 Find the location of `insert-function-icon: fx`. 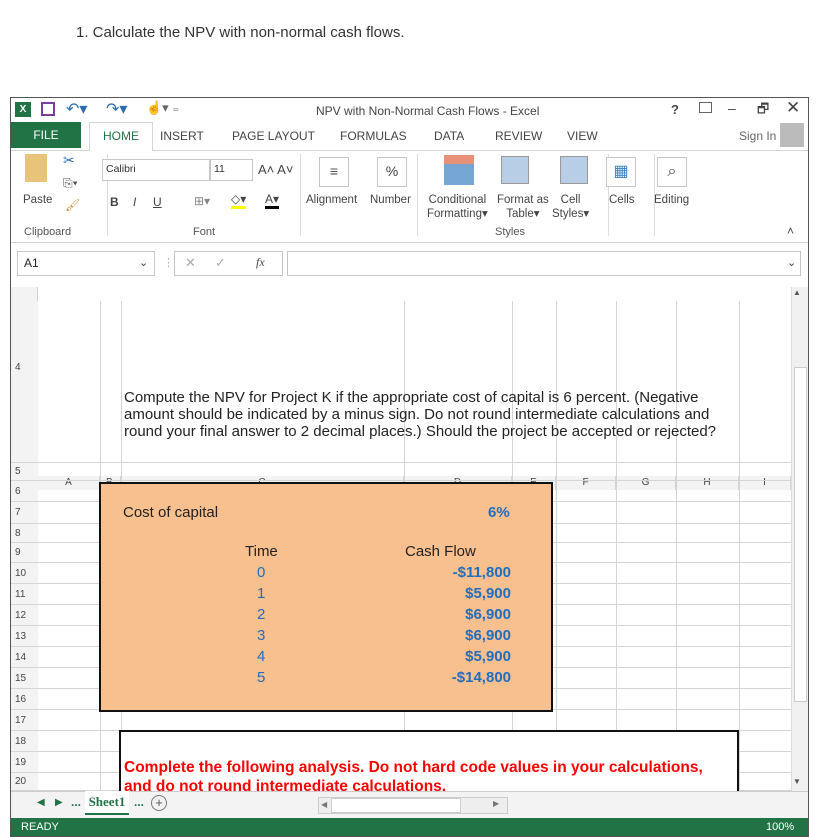

insert-function-icon: fx is located at coordinates (260, 262).